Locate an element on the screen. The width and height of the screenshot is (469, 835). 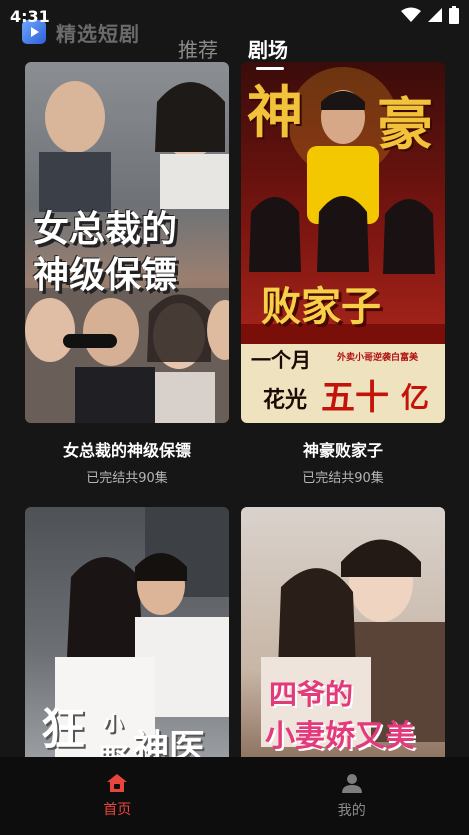
poster-caption: 亿 is located at coordinates (415, 397).